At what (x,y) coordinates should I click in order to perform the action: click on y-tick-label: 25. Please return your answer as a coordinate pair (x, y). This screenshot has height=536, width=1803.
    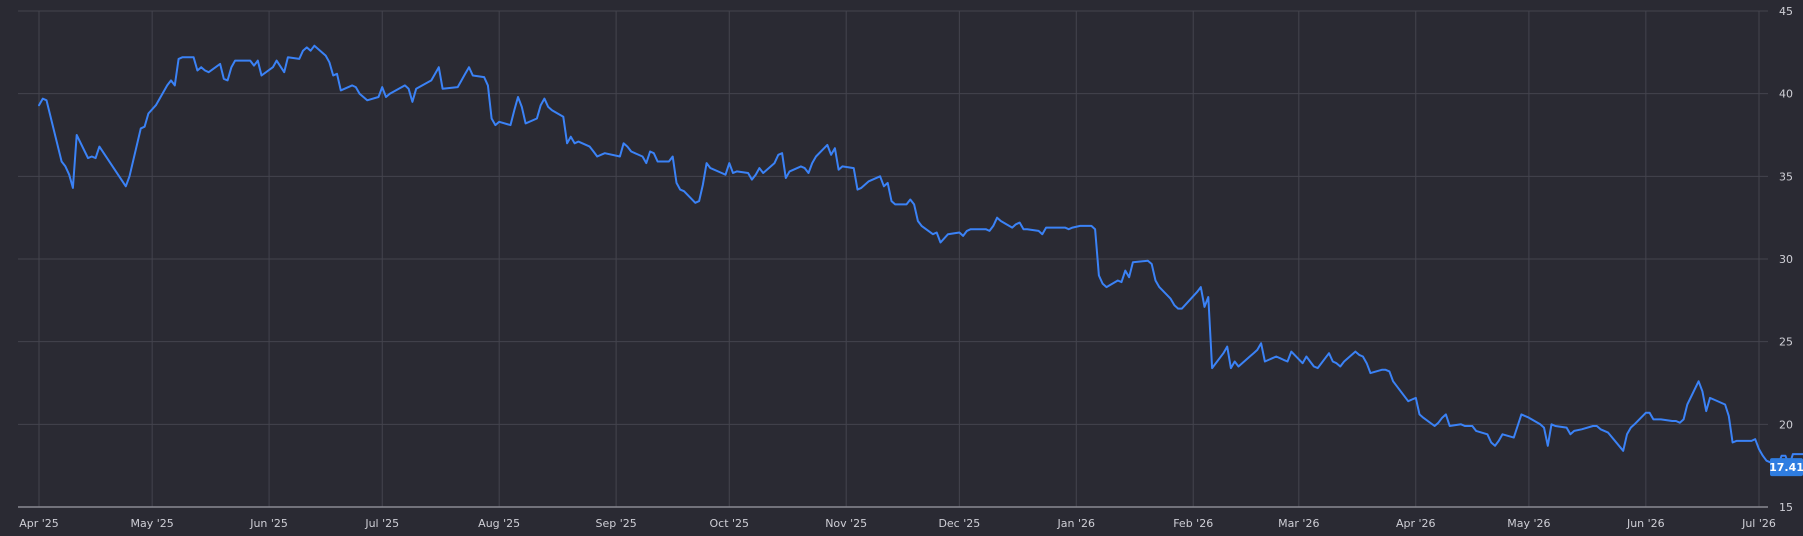
    Looking at the image, I should click on (1786, 342).